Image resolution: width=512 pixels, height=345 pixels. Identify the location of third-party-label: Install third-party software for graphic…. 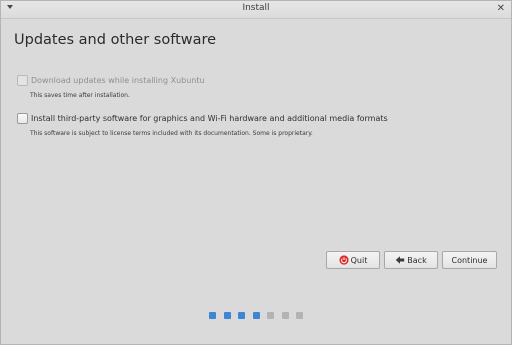
(209, 118).